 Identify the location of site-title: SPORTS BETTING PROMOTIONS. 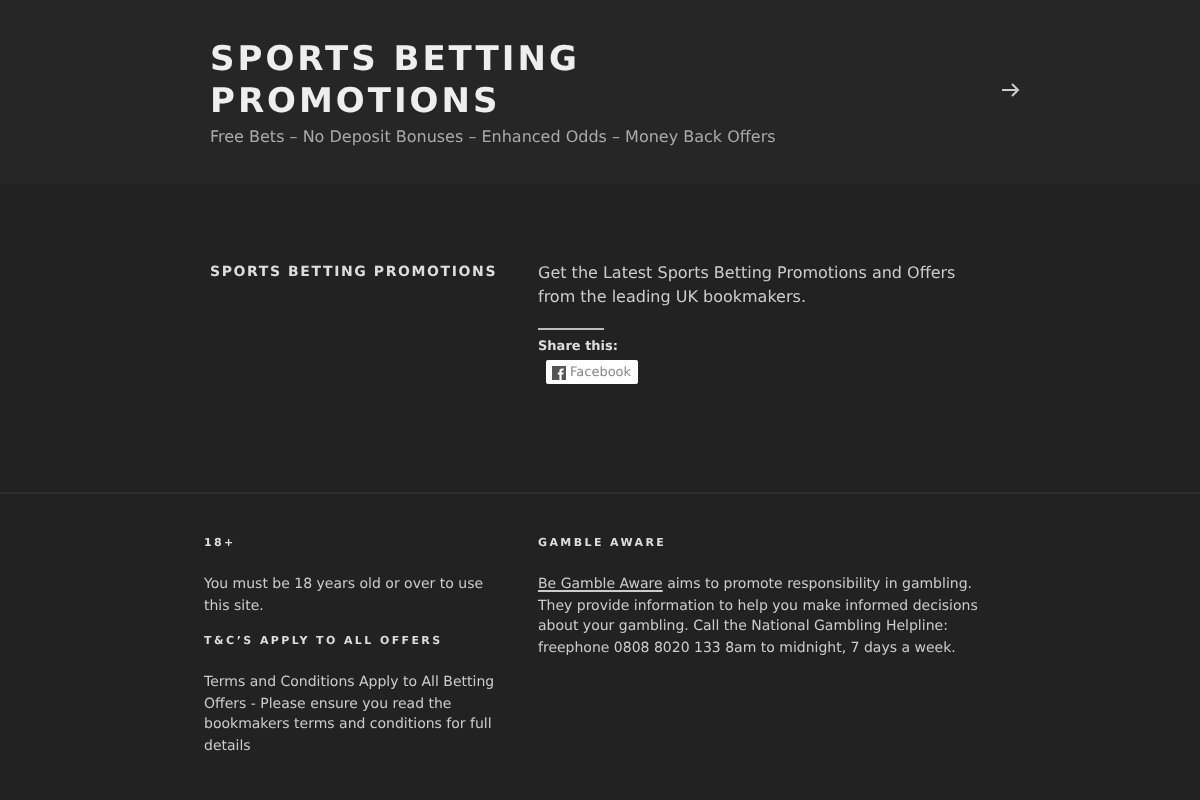
(410, 82).